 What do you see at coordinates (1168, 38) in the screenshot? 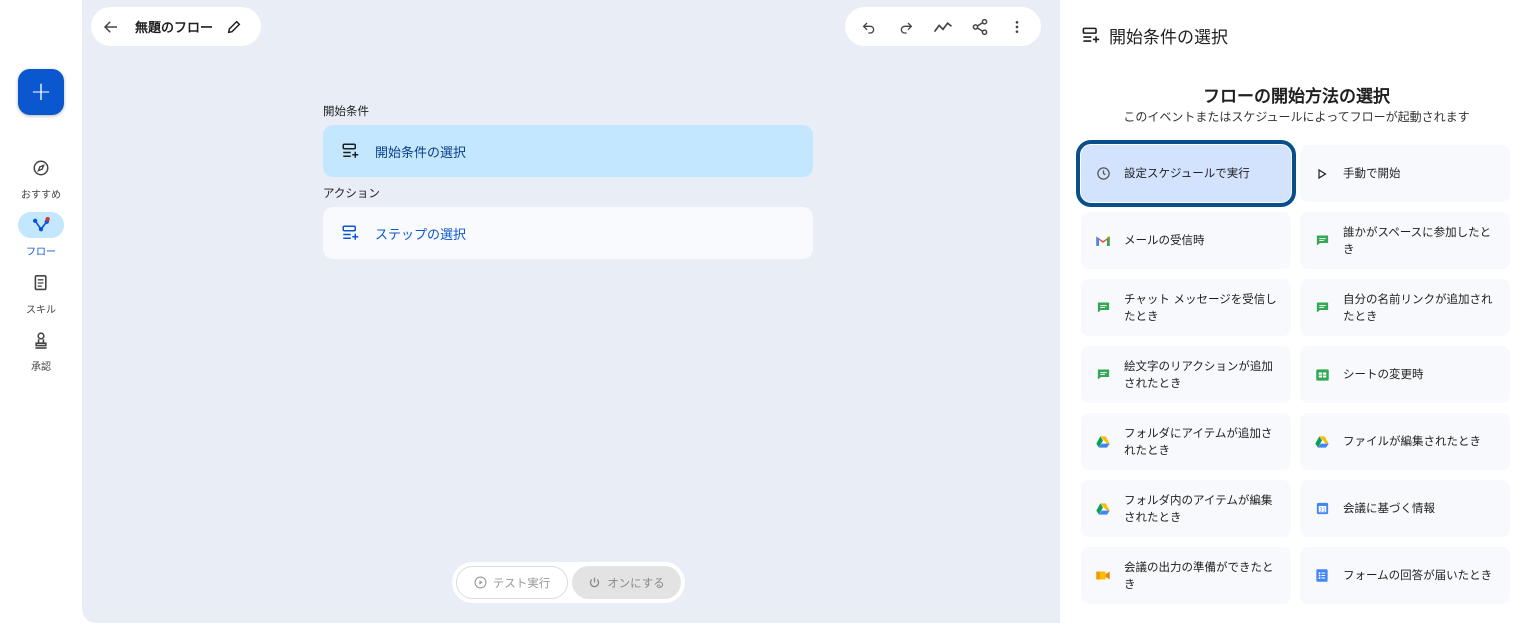
I see `panel-title: 開始条件の選択` at bounding box center [1168, 38].